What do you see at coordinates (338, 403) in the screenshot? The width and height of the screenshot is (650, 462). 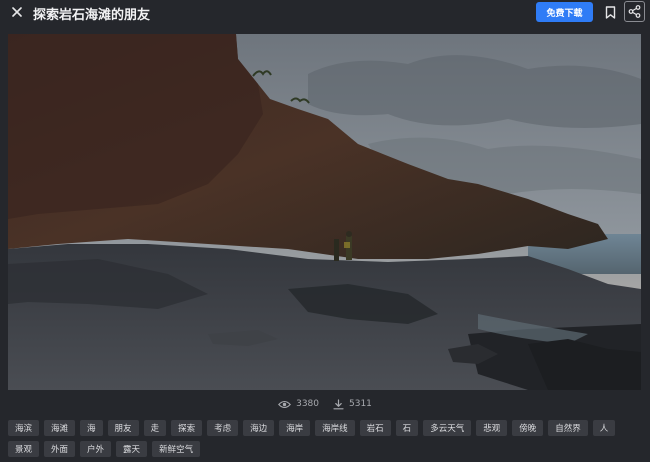 I see `download-icon` at bounding box center [338, 403].